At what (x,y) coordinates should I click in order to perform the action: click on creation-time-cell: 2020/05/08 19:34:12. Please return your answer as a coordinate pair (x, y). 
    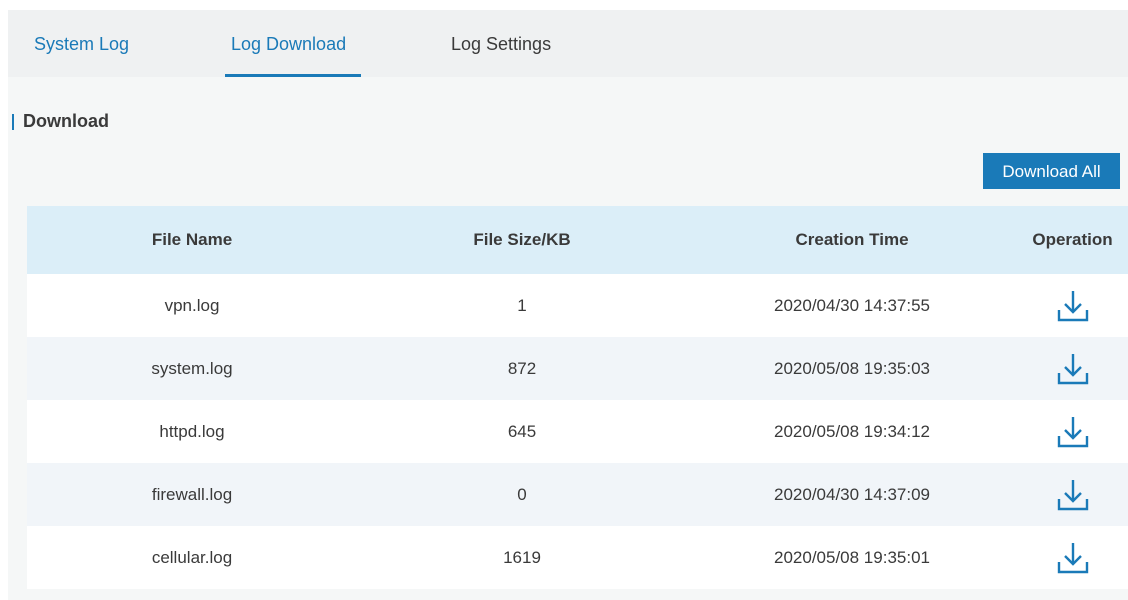
    Looking at the image, I should click on (852, 431).